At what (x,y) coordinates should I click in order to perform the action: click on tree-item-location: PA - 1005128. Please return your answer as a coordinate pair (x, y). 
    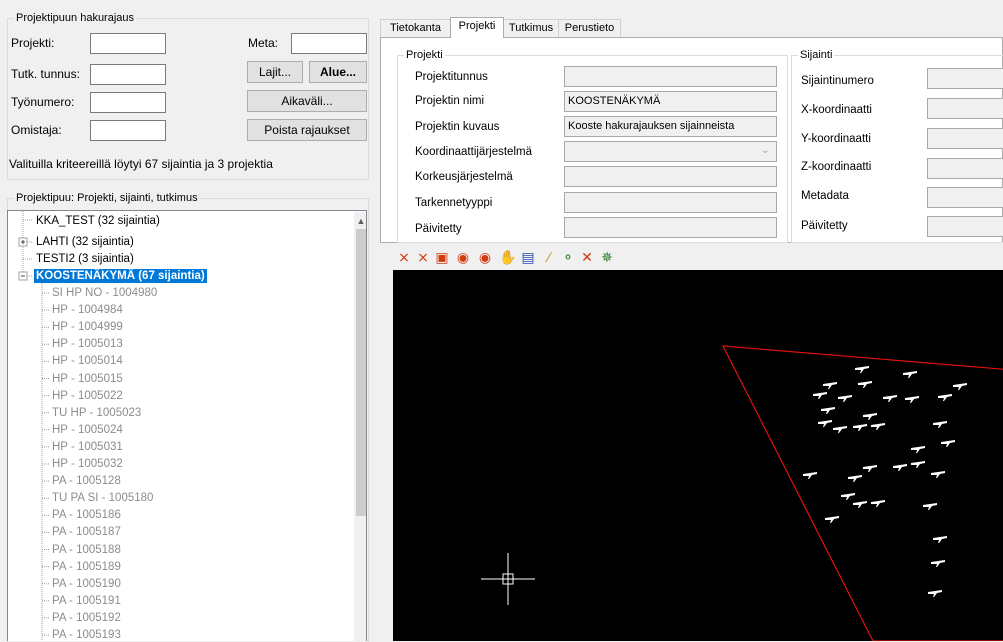
    Looking at the image, I should click on (86, 481).